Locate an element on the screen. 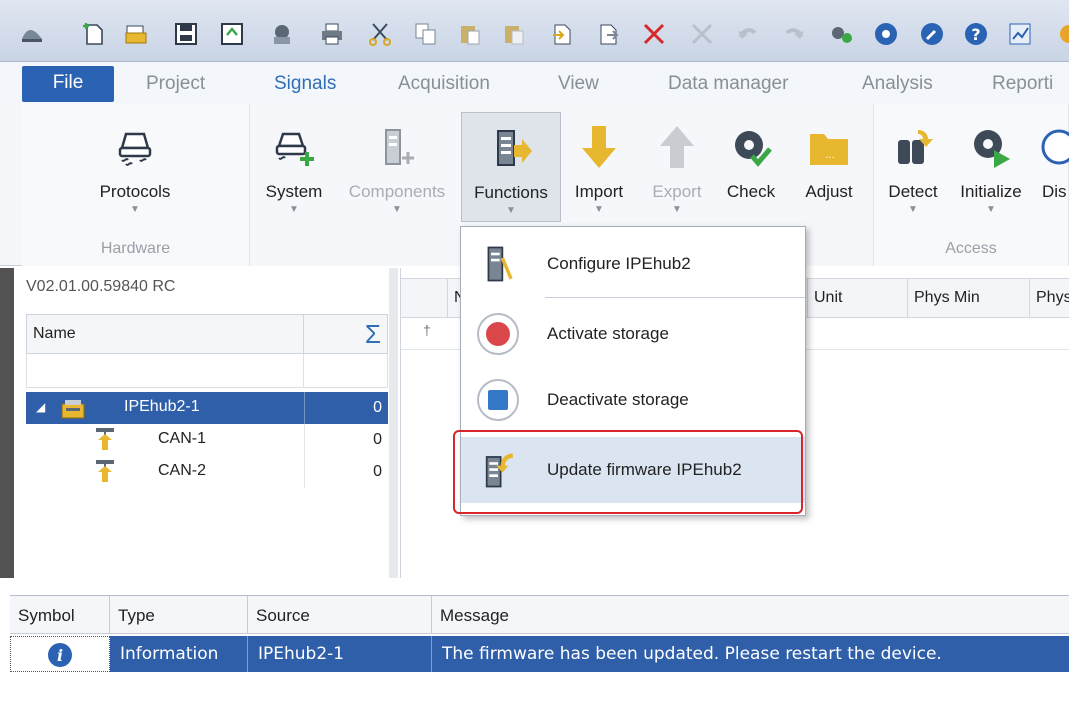 Image resolution: width=1069 pixels, height=707 pixels. tree-row-can1: CAN-1 0 is located at coordinates (207, 440).